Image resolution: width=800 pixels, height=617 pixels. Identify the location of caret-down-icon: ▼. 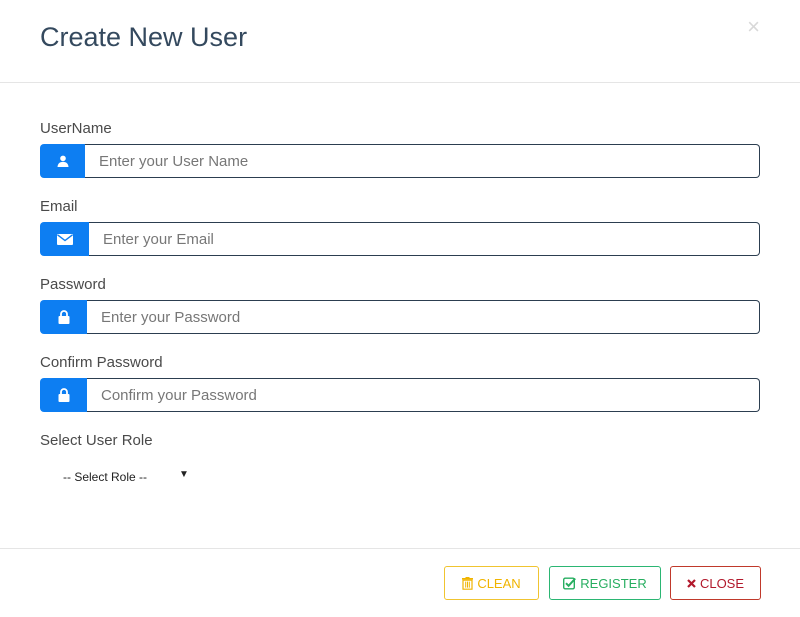
(184, 474).